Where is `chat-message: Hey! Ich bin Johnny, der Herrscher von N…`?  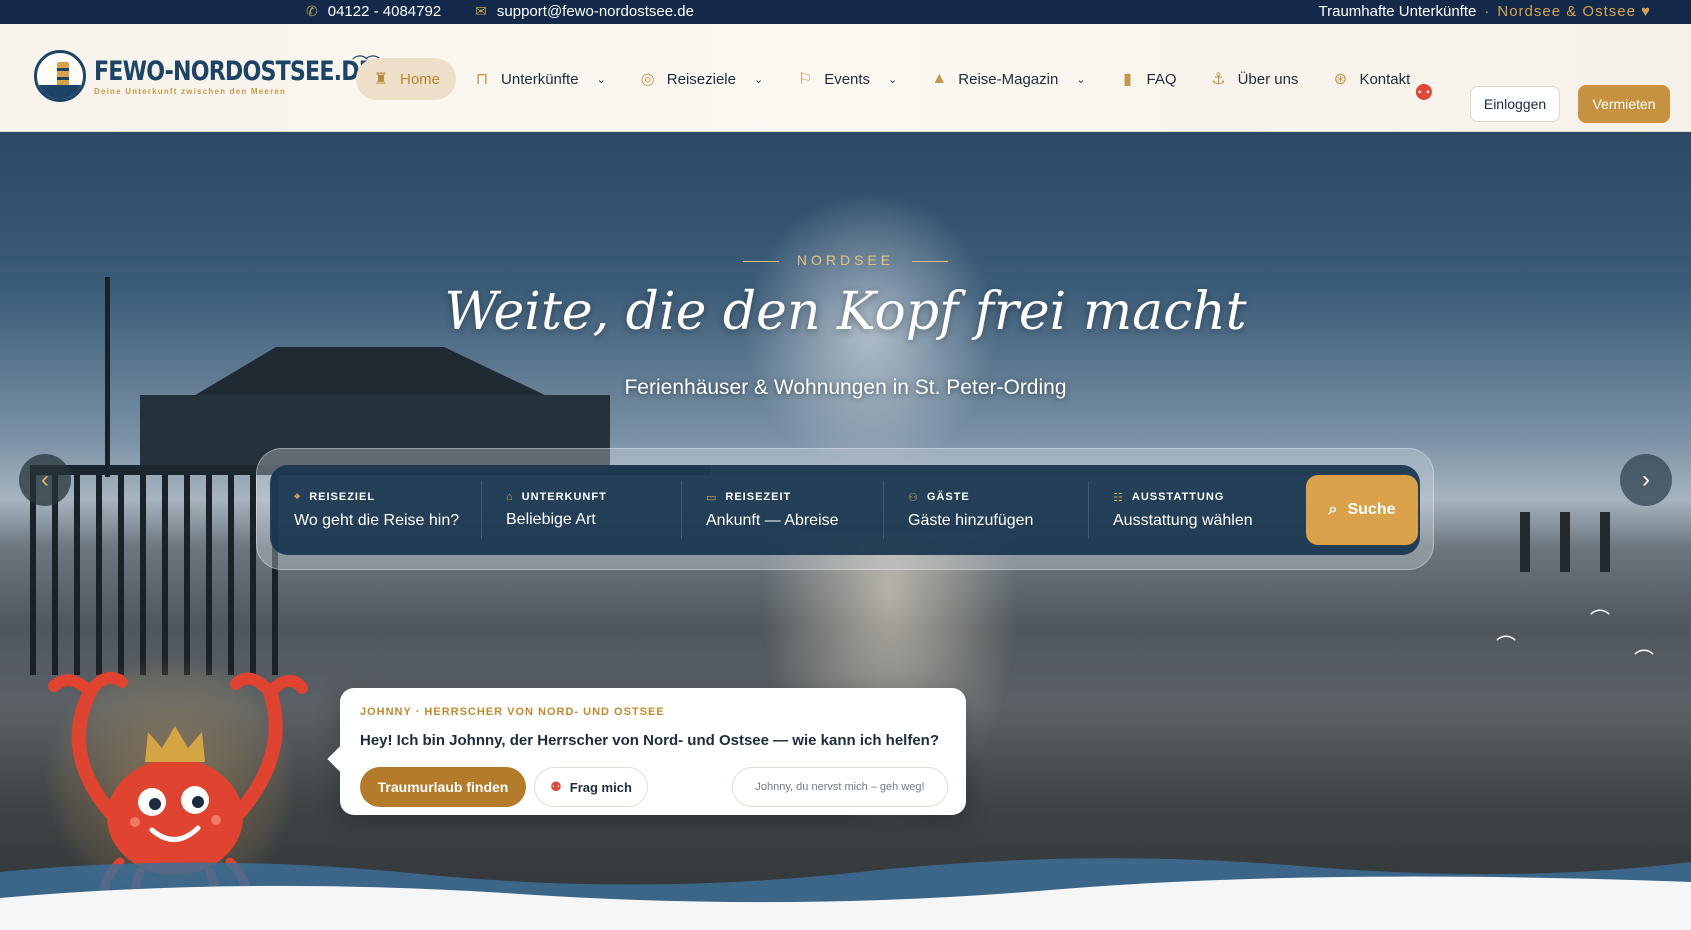 chat-message: Hey! Ich bin Johnny, der Herrscher von N… is located at coordinates (650, 740).